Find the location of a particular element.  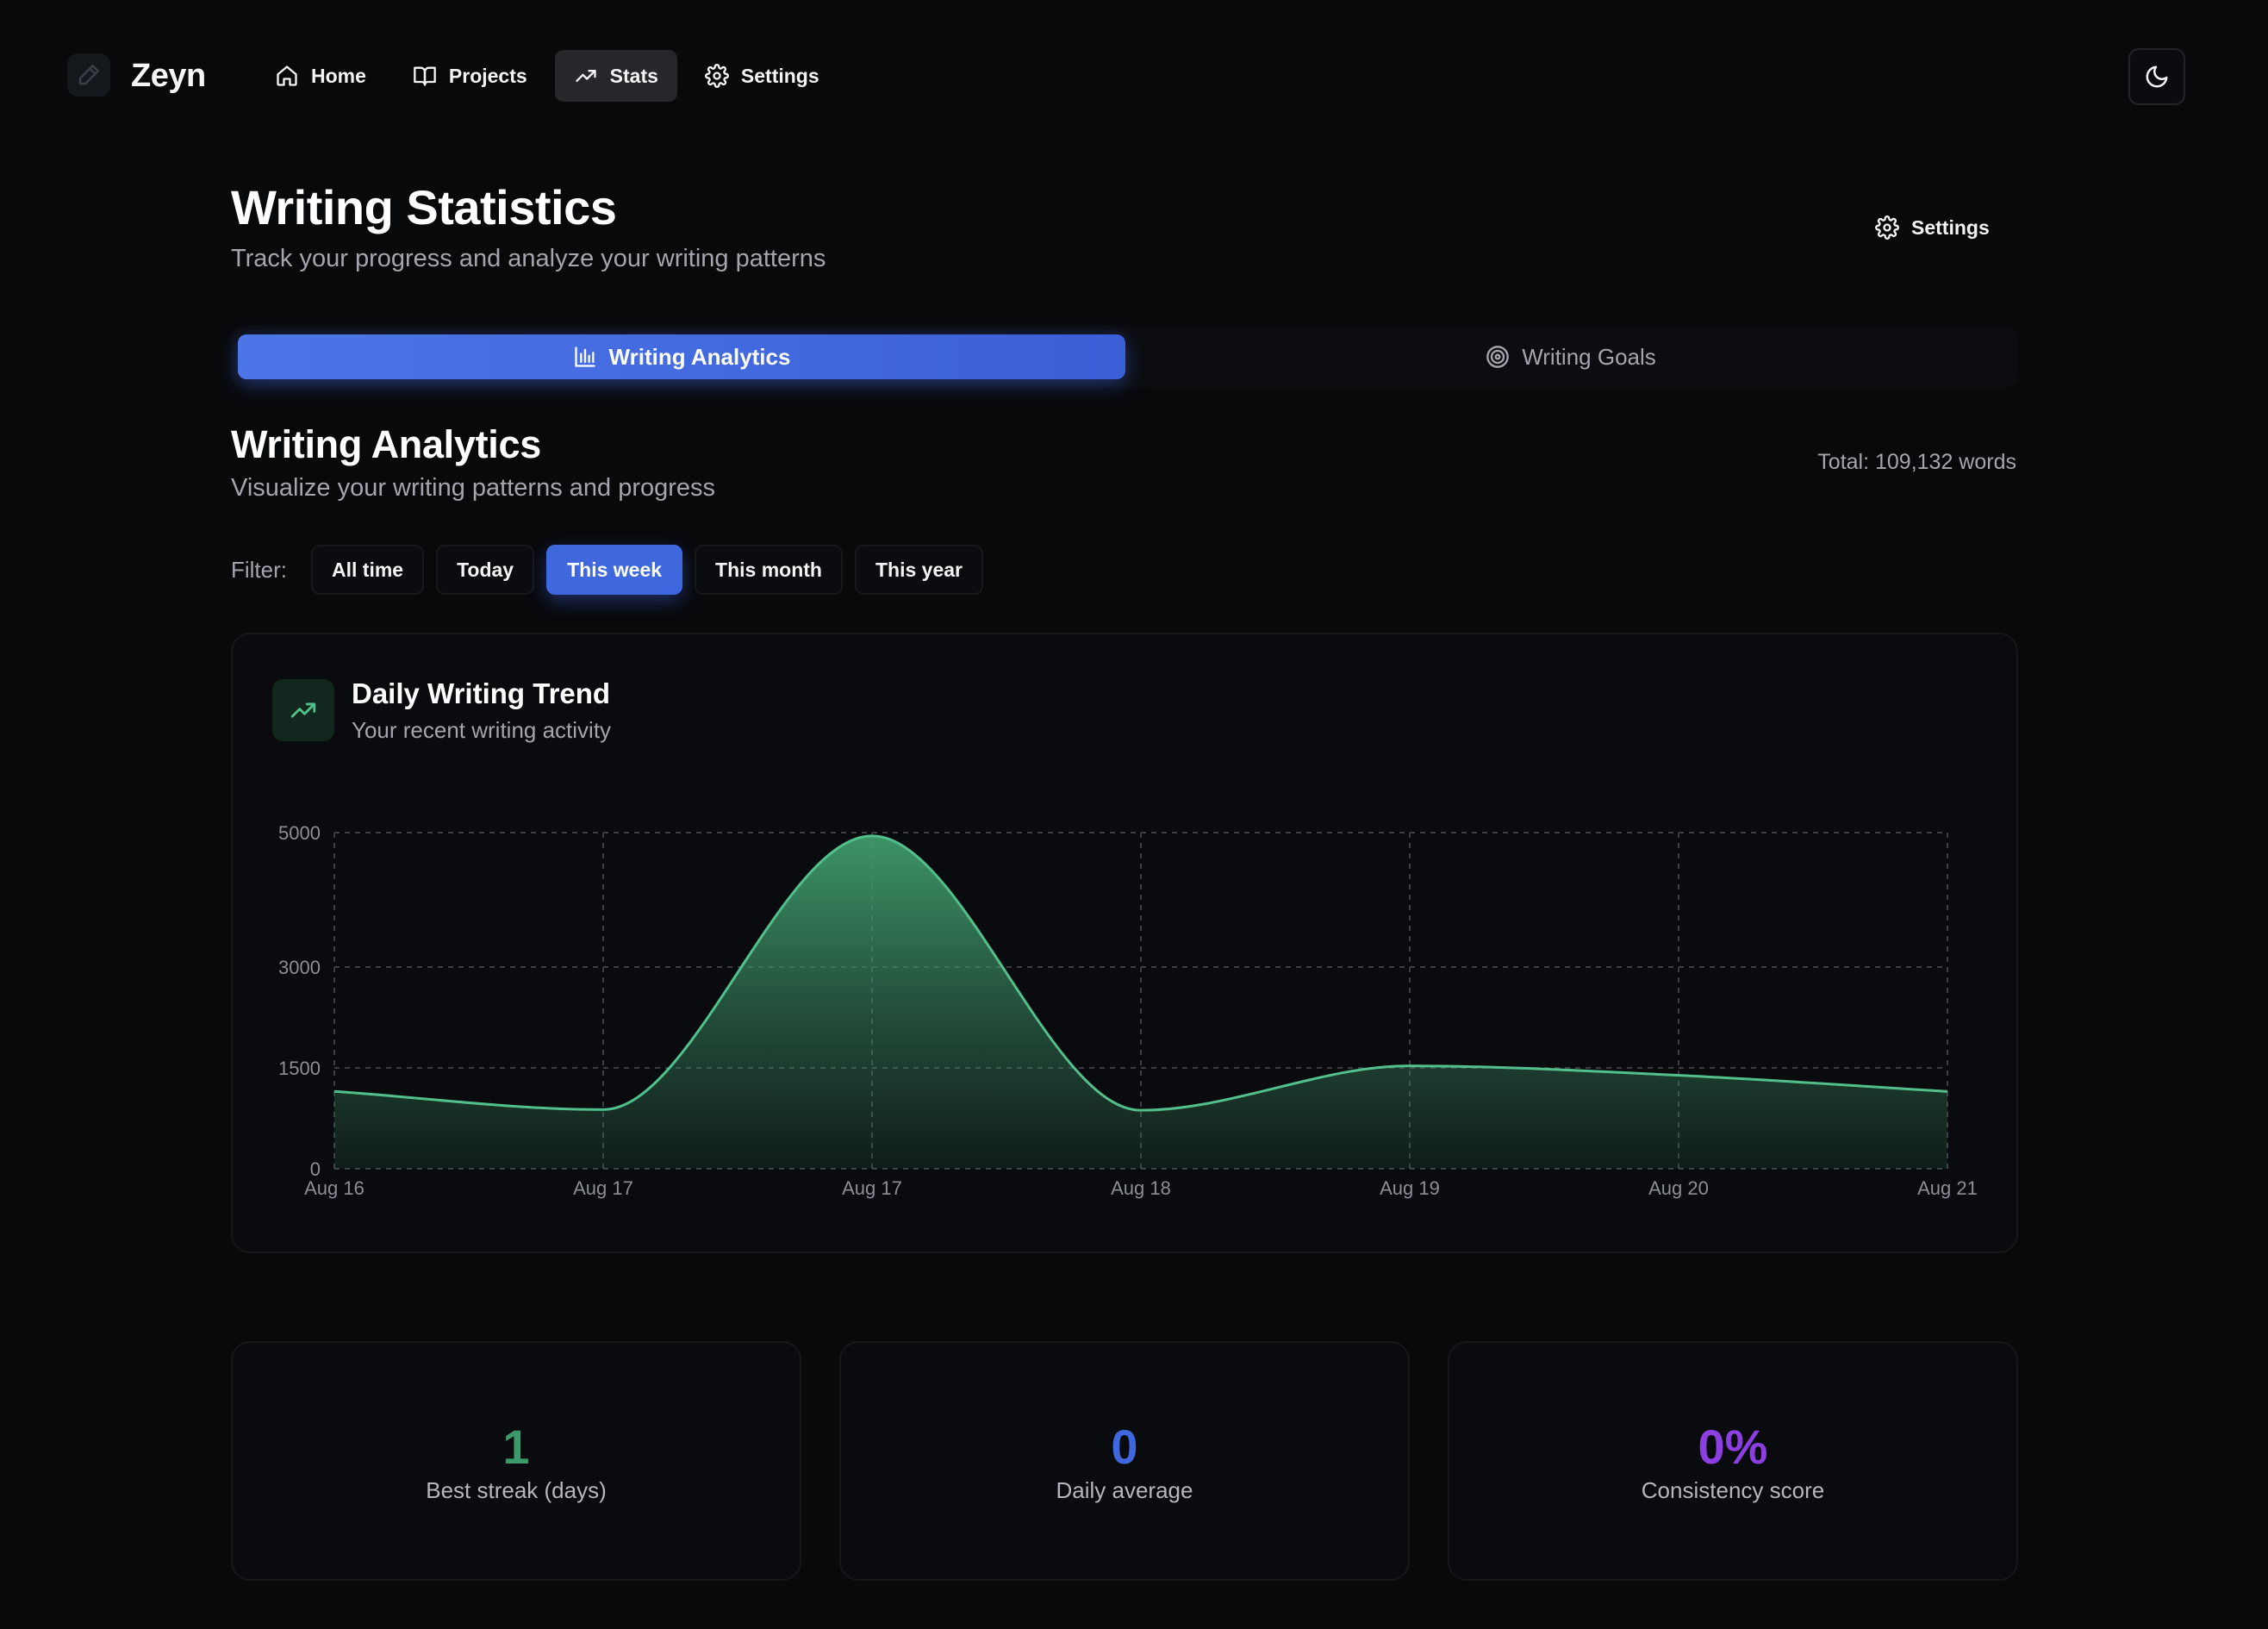

nav-settings-label: Settings is located at coordinates (779, 75).